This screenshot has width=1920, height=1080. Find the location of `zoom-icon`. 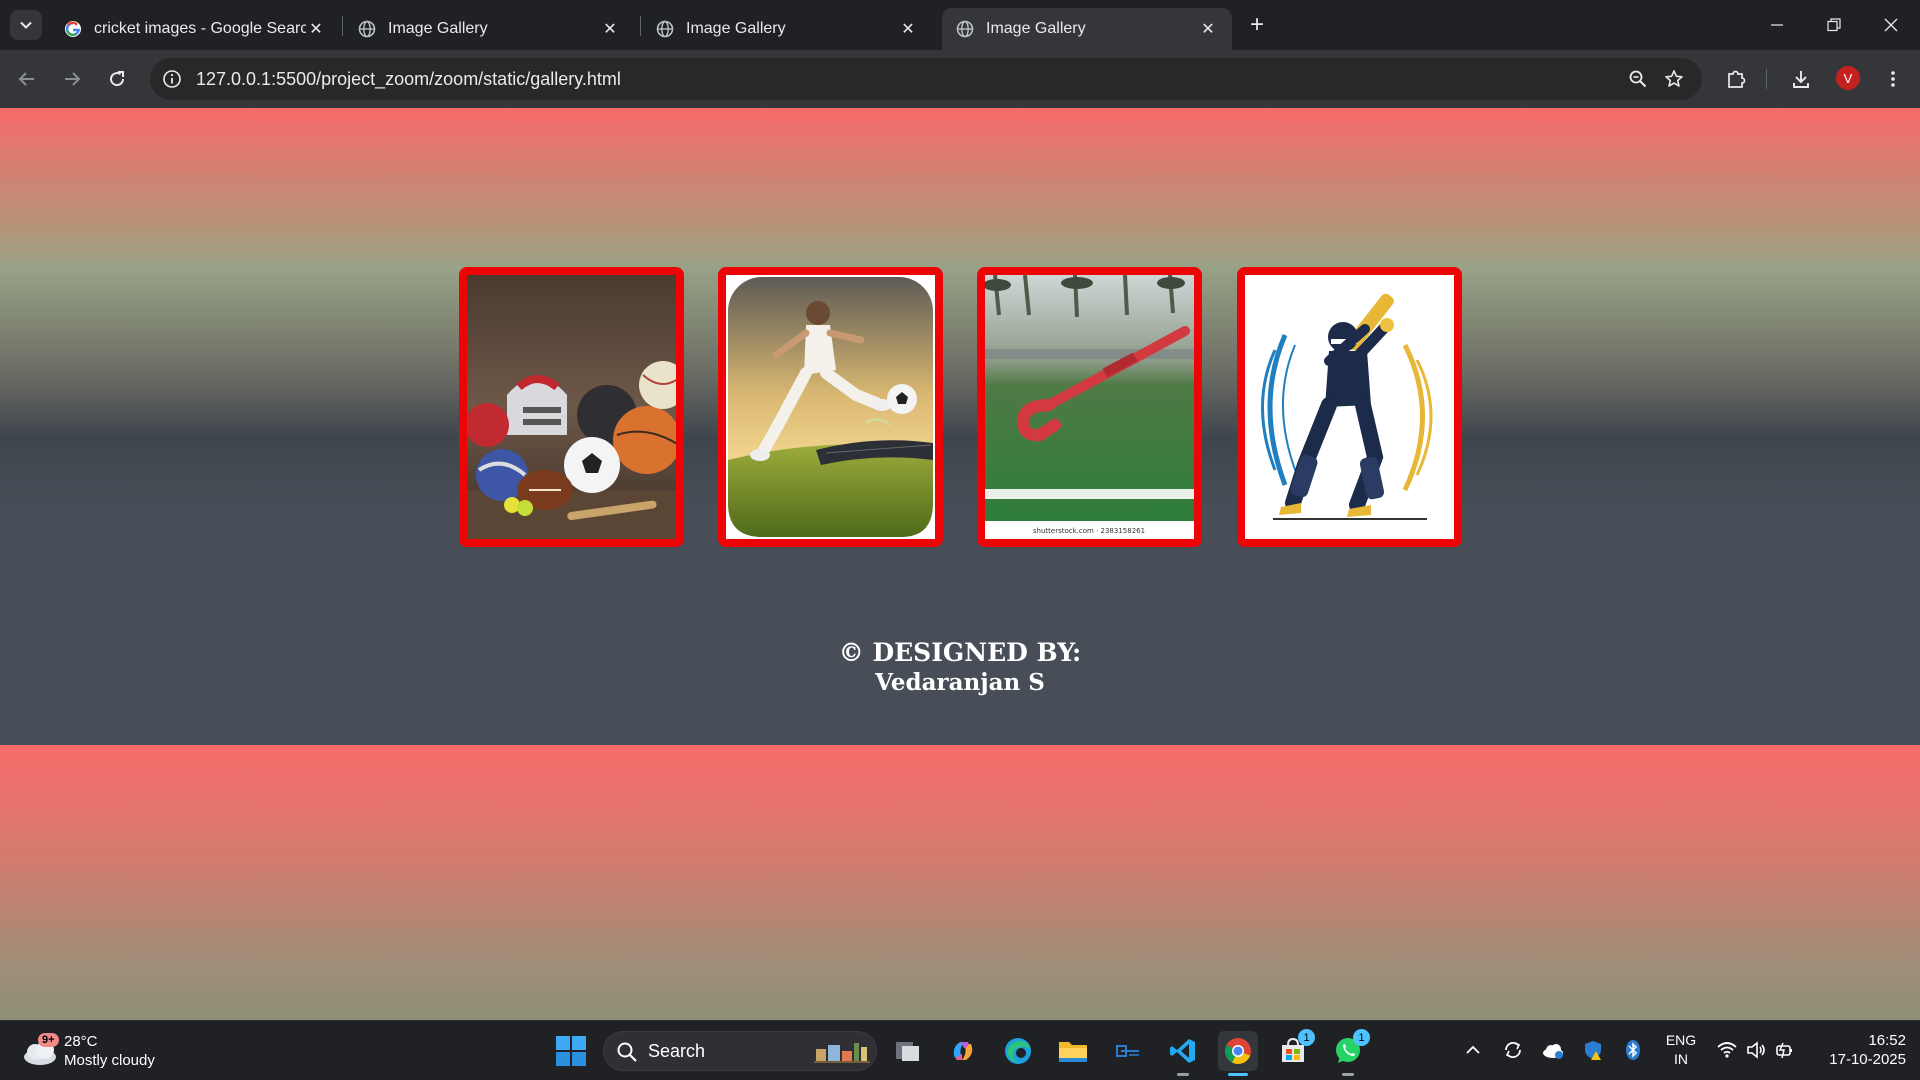

zoom-icon is located at coordinates (1638, 79).